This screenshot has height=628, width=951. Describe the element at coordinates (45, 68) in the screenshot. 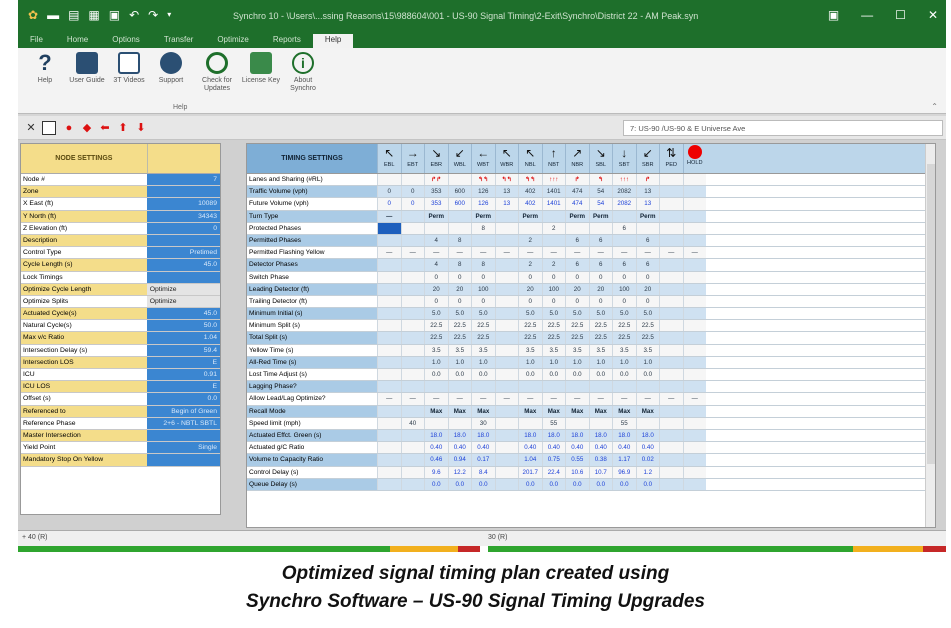

I see `help-button: ? Help` at that location.